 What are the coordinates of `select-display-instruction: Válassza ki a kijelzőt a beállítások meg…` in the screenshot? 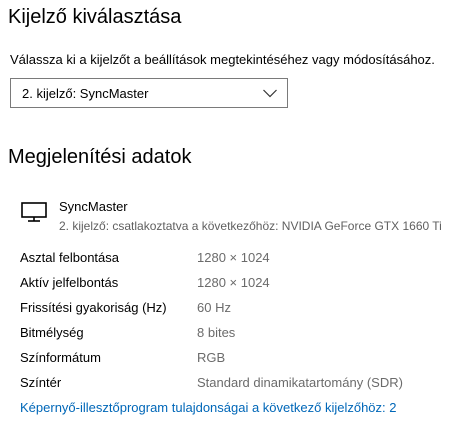 It's located at (222, 59).